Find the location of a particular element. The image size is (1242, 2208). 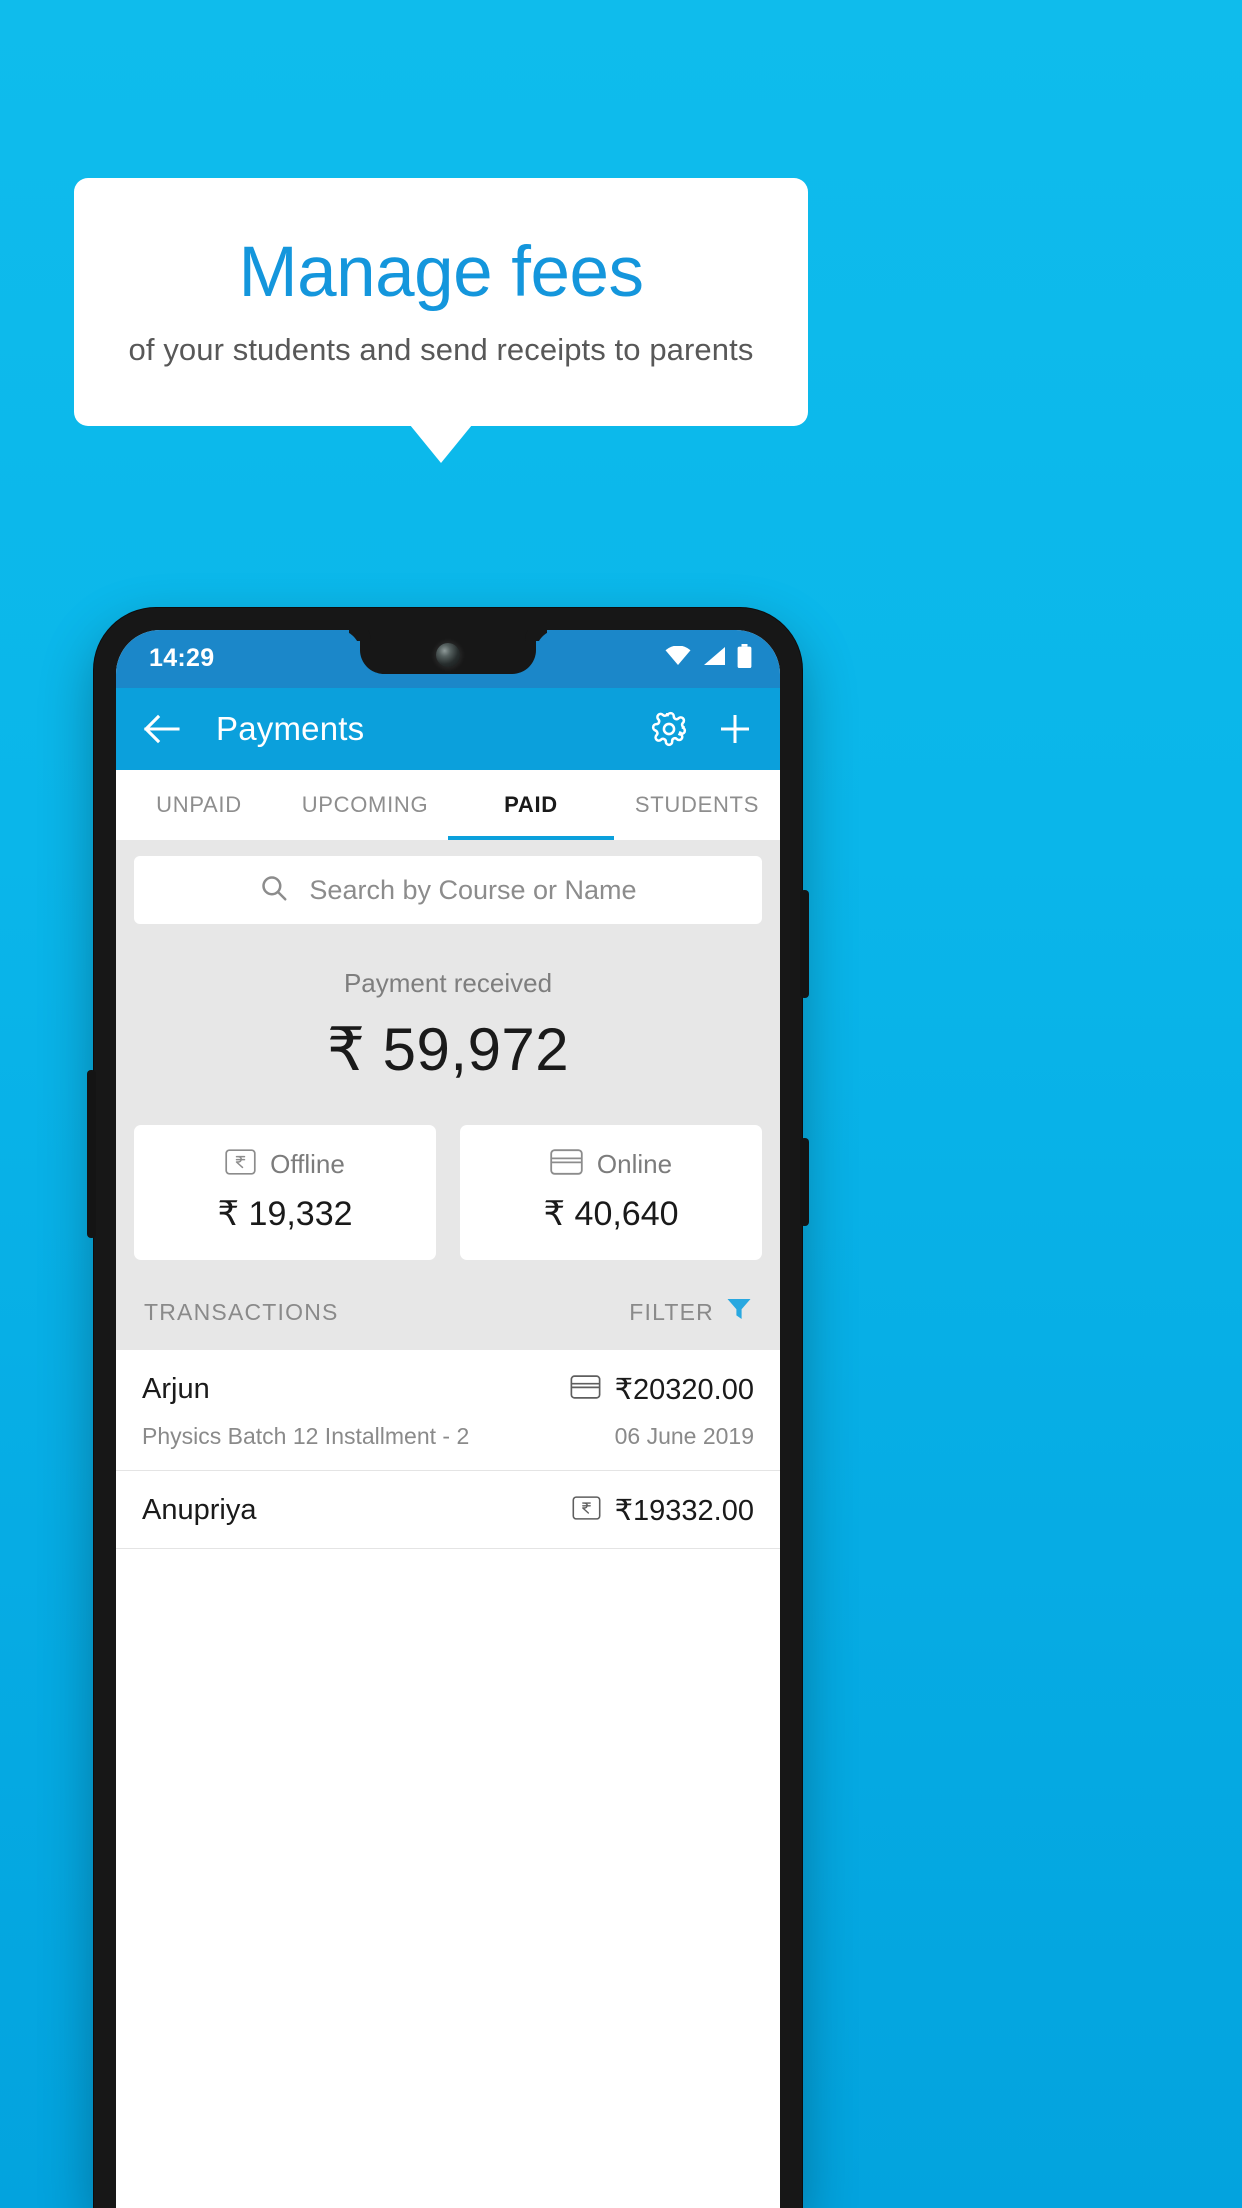

transaction-description: Physics Batch 12 Installment - 2 is located at coordinates (306, 1436).